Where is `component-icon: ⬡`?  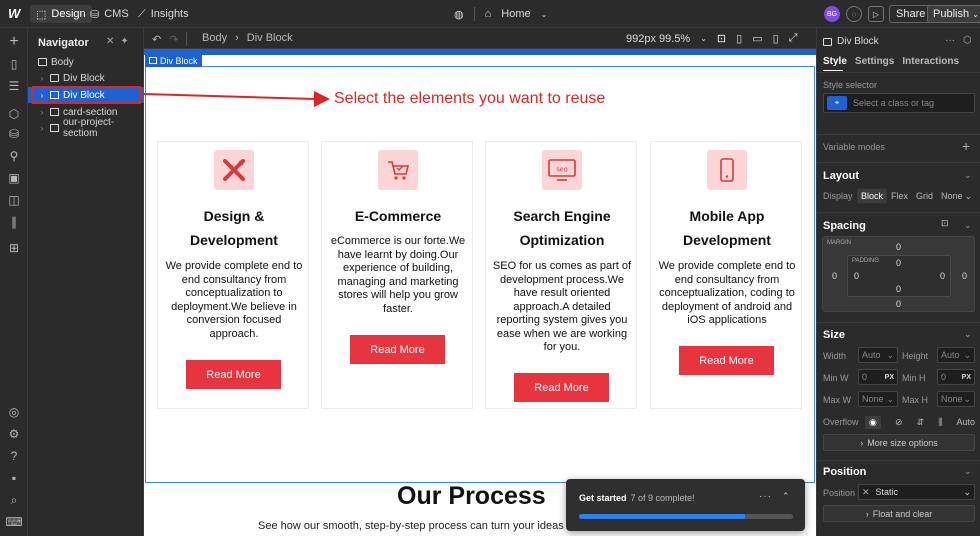
component-icon: ⬡ is located at coordinates (967, 40).